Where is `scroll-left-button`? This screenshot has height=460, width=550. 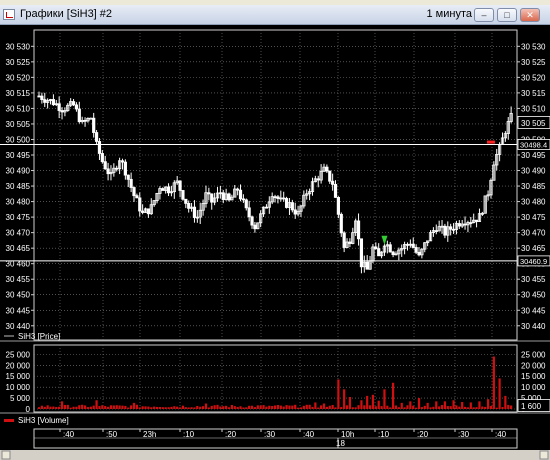 scroll-left-button is located at coordinates (6, 455).